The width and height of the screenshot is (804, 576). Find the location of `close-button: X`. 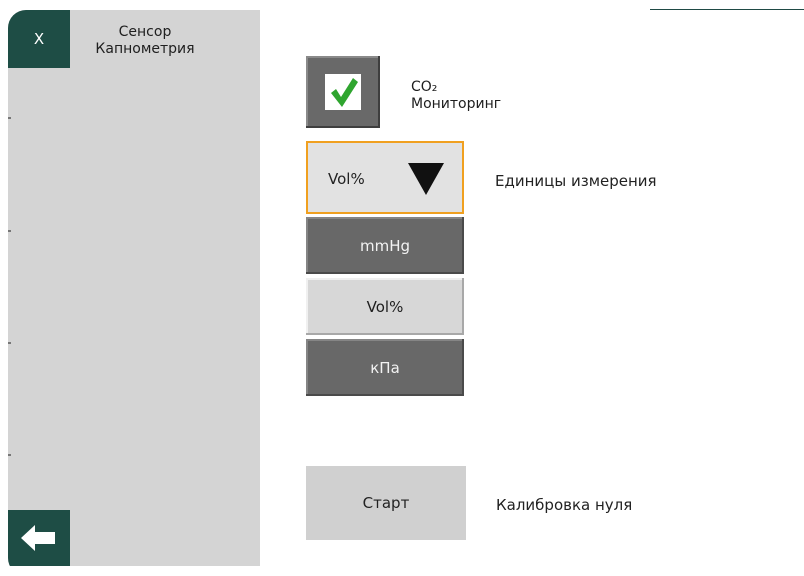

close-button: X is located at coordinates (39, 39).